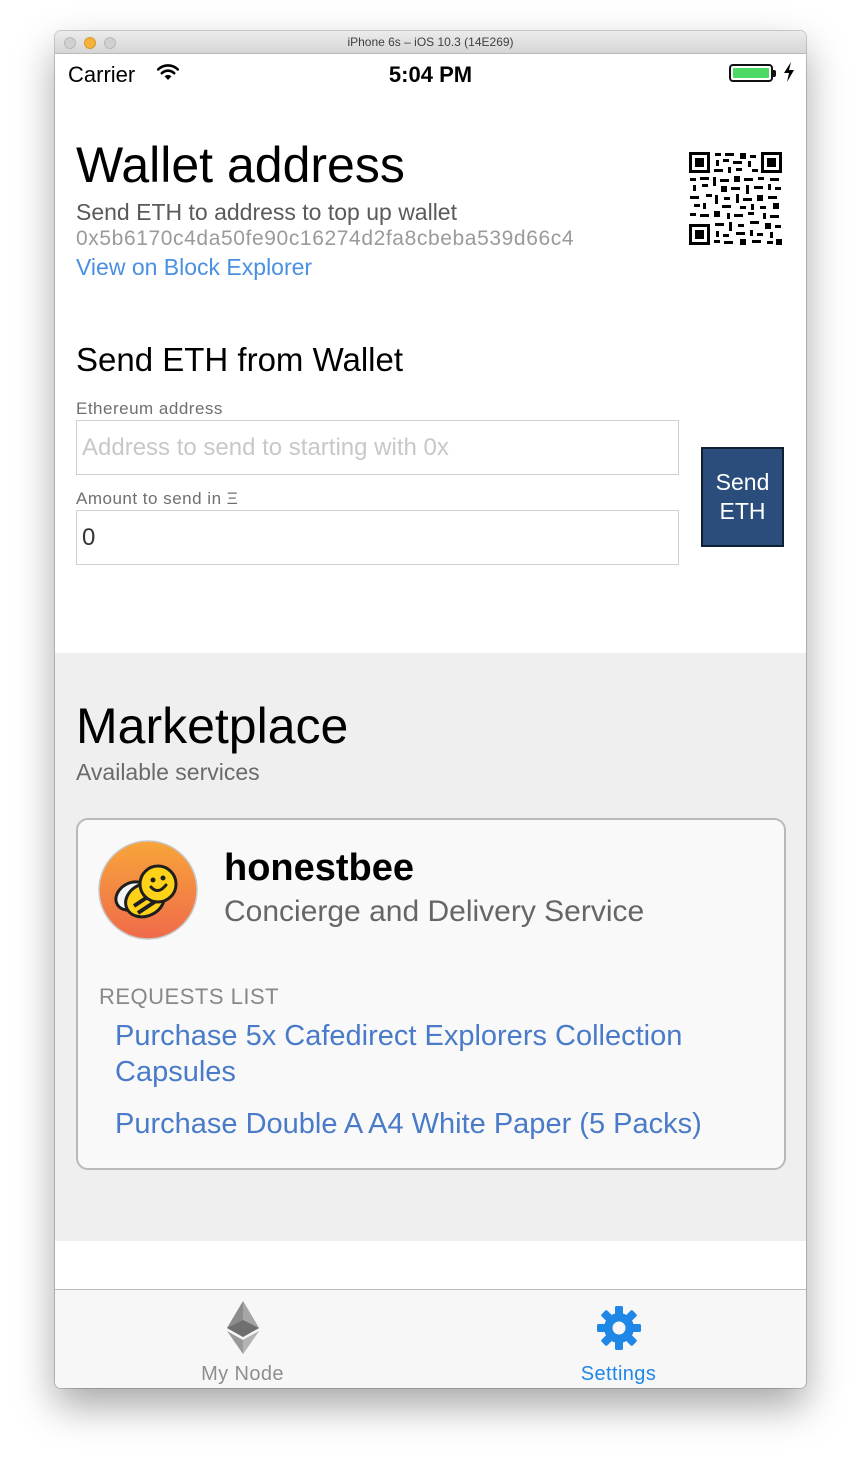 Image resolution: width=862 pixels, height=1468 pixels. I want to click on wallet-subtitle: Send ETH to address to top up wallet, so click(266, 212).